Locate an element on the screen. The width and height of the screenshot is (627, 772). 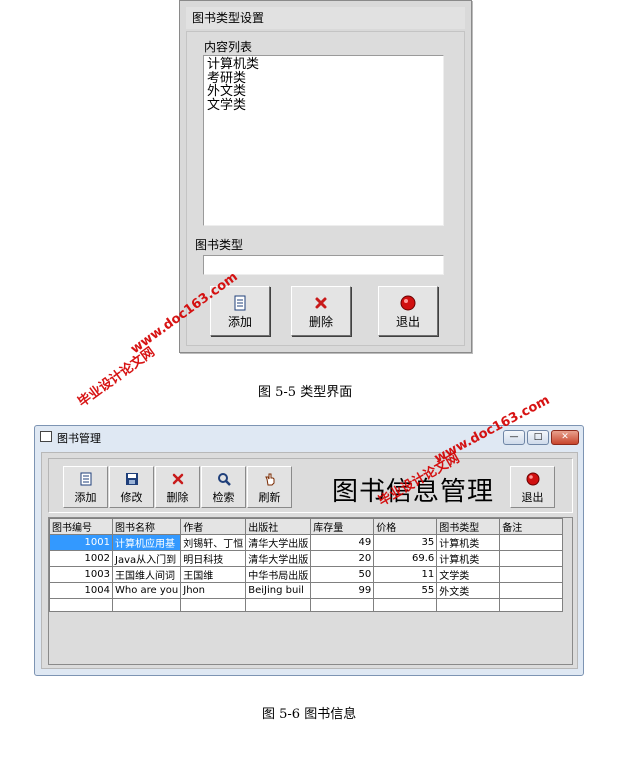
hand-pointer-icon is located at coordinates (269, 479).